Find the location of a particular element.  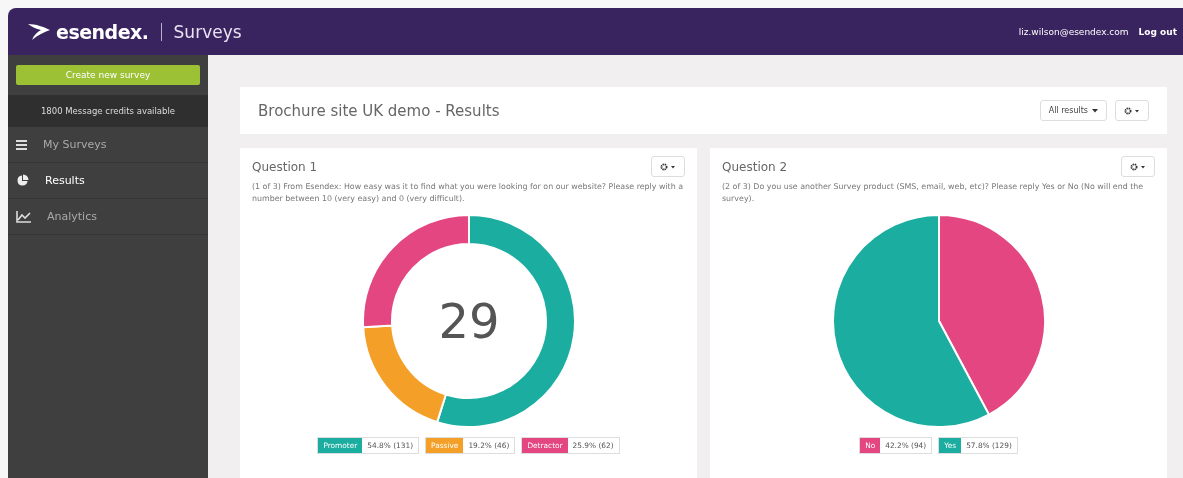

credits-banner: 1800 Message credits available is located at coordinates (108, 111).